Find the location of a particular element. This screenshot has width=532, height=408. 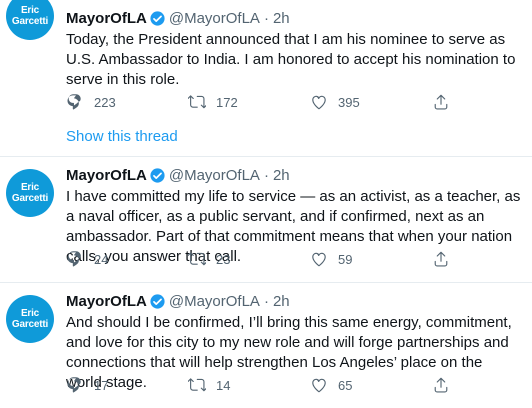

retweet-button: 172 is located at coordinates (249, 102).